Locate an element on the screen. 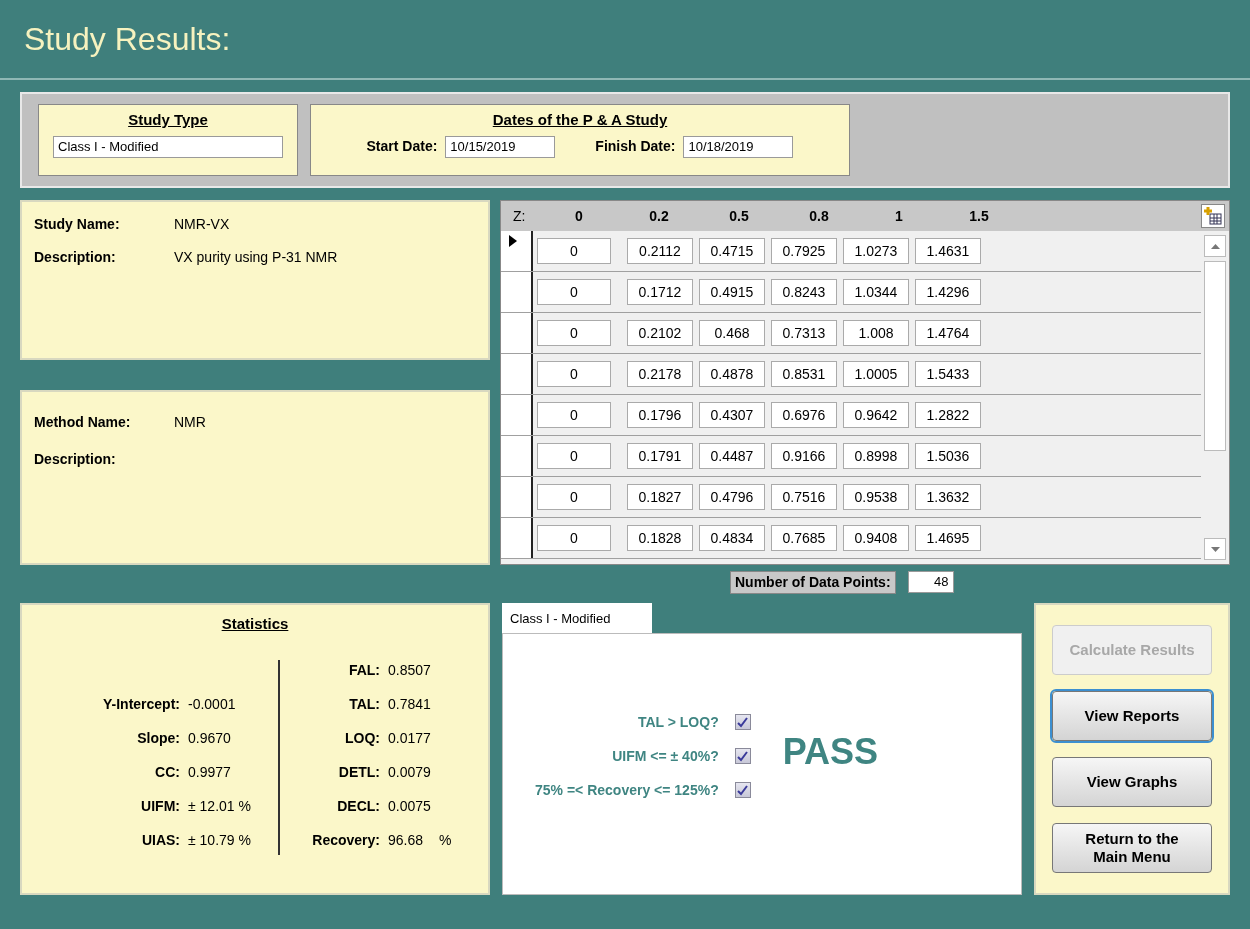  stat-label: FAL: is located at coordinates (363, 670).